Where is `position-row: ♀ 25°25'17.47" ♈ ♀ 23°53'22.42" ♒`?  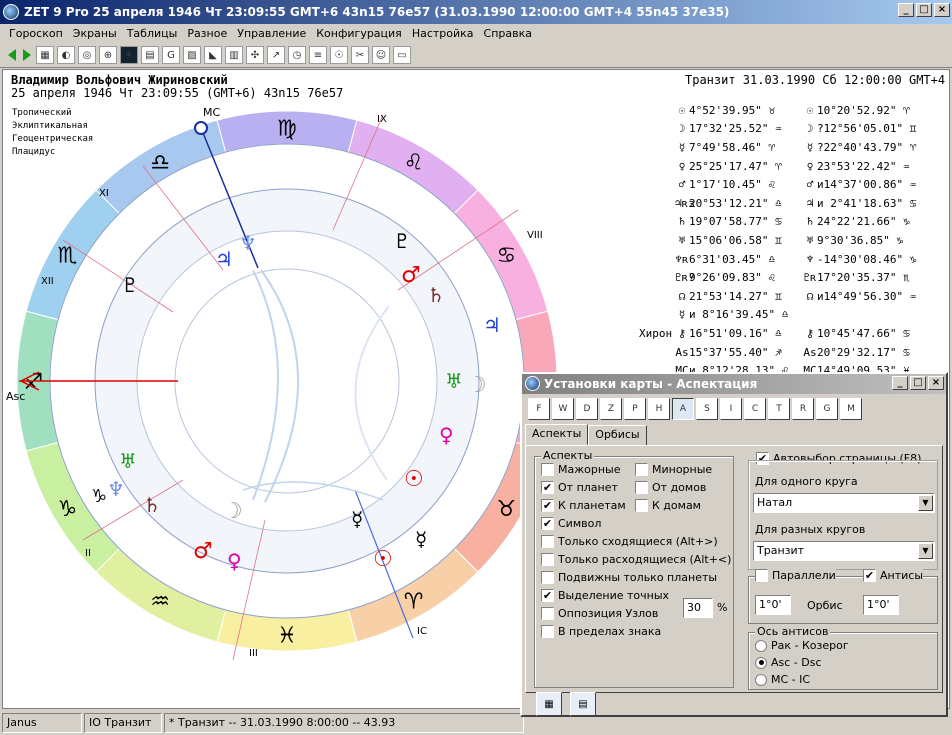 position-row: ♀ 25°25'17.47" ♈ ♀ 23°53'22.42" ♒ is located at coordinates (794, 166).